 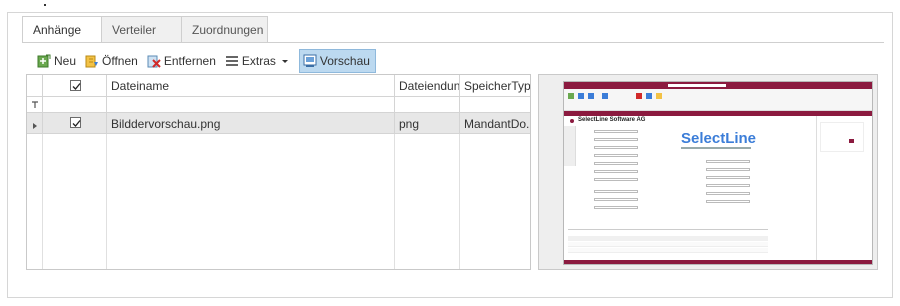 What do you see at coordinates (75, 104) in the screenshot?
I see `filter-cell-check` at bounding box center [75, 104].